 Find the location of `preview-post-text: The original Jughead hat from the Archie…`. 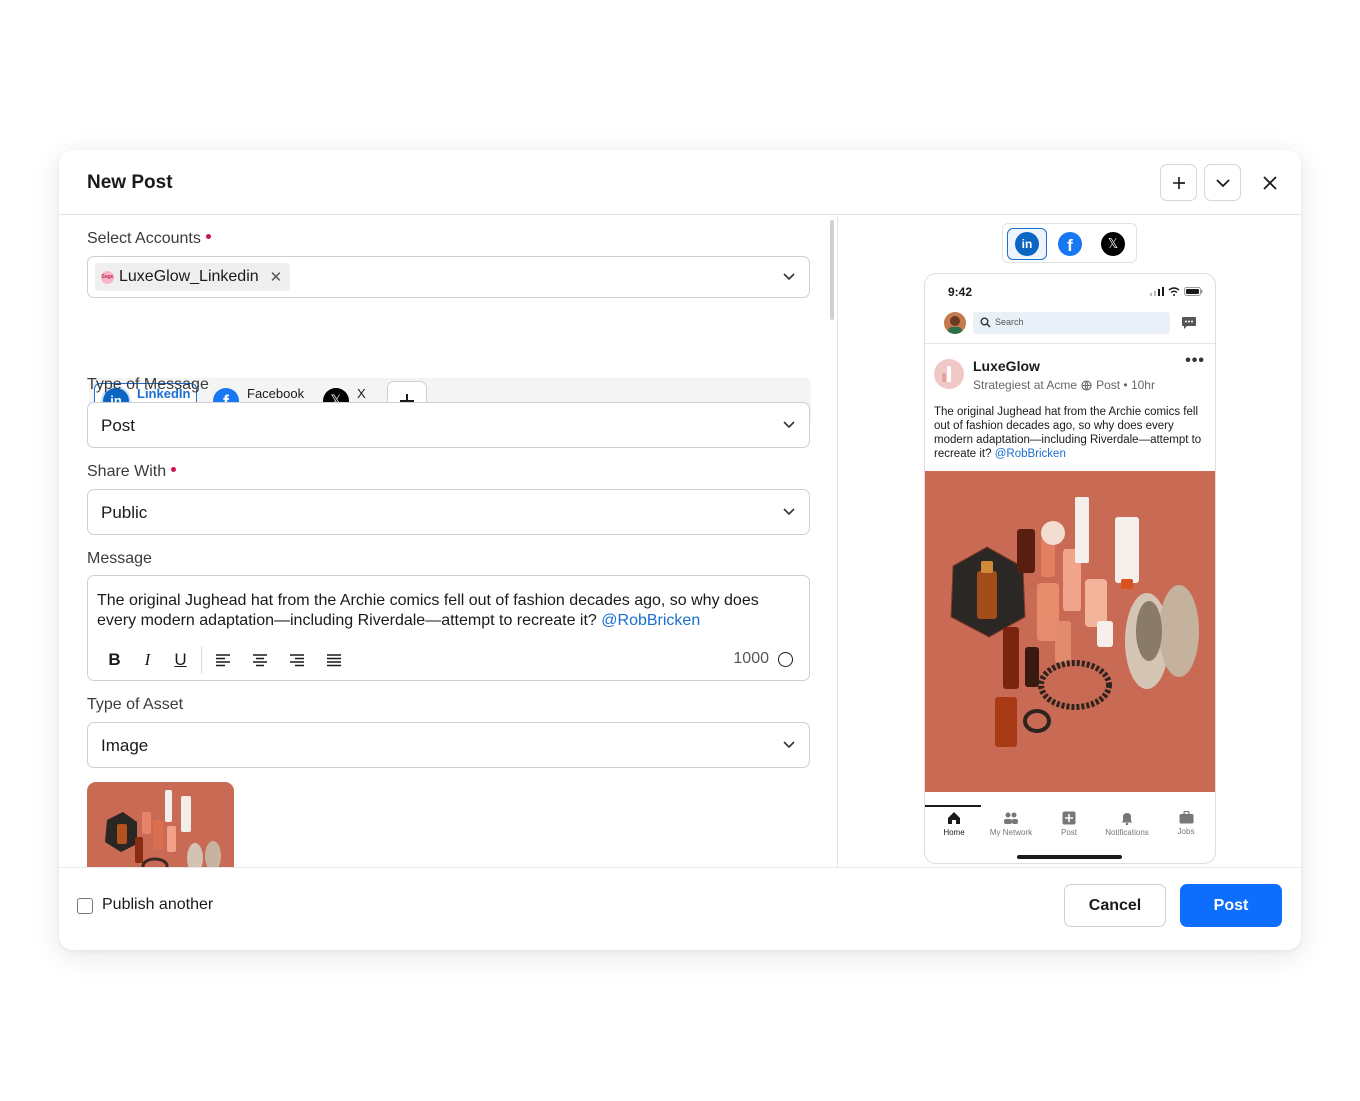

preview-post-text: The original Jughead hat from the Archie… is located at coordinates (1068, 433).